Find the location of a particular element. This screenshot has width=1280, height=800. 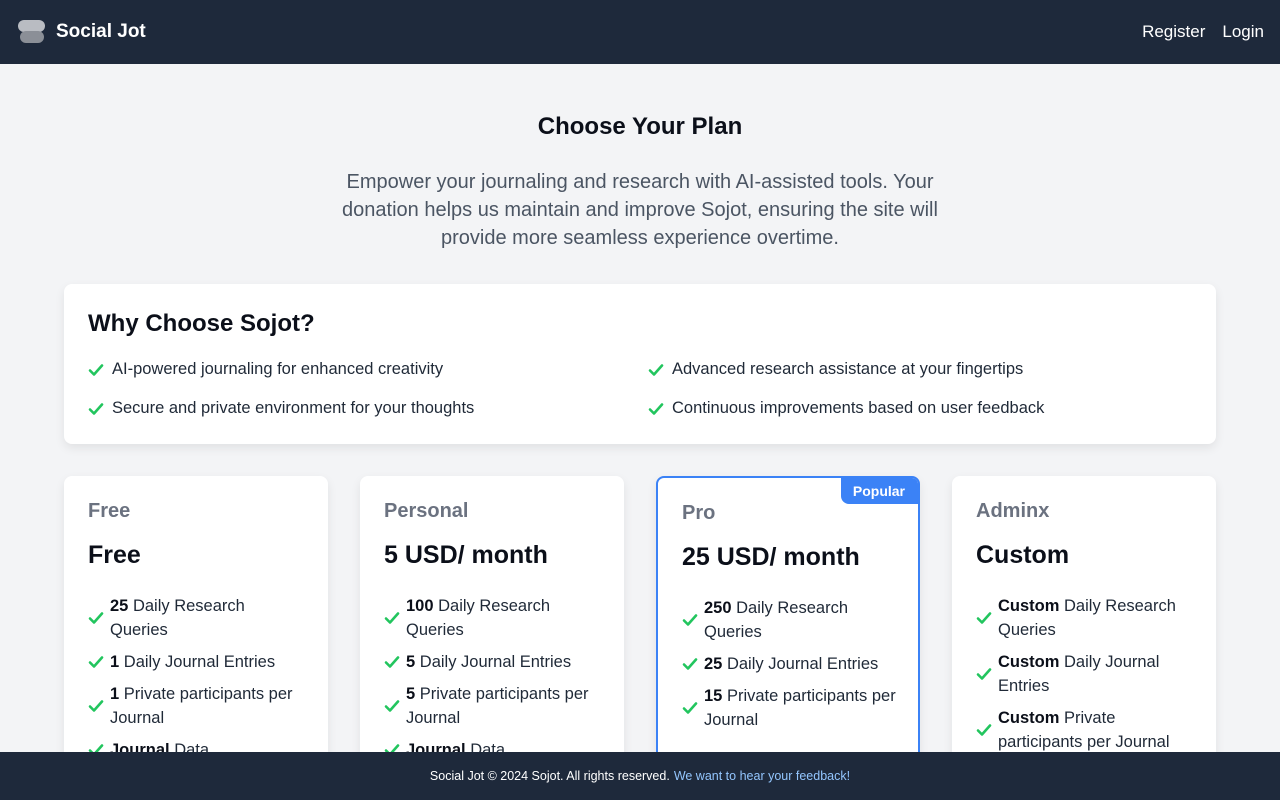

auth-nav: Register Login is located at coordinates (1203, 32).